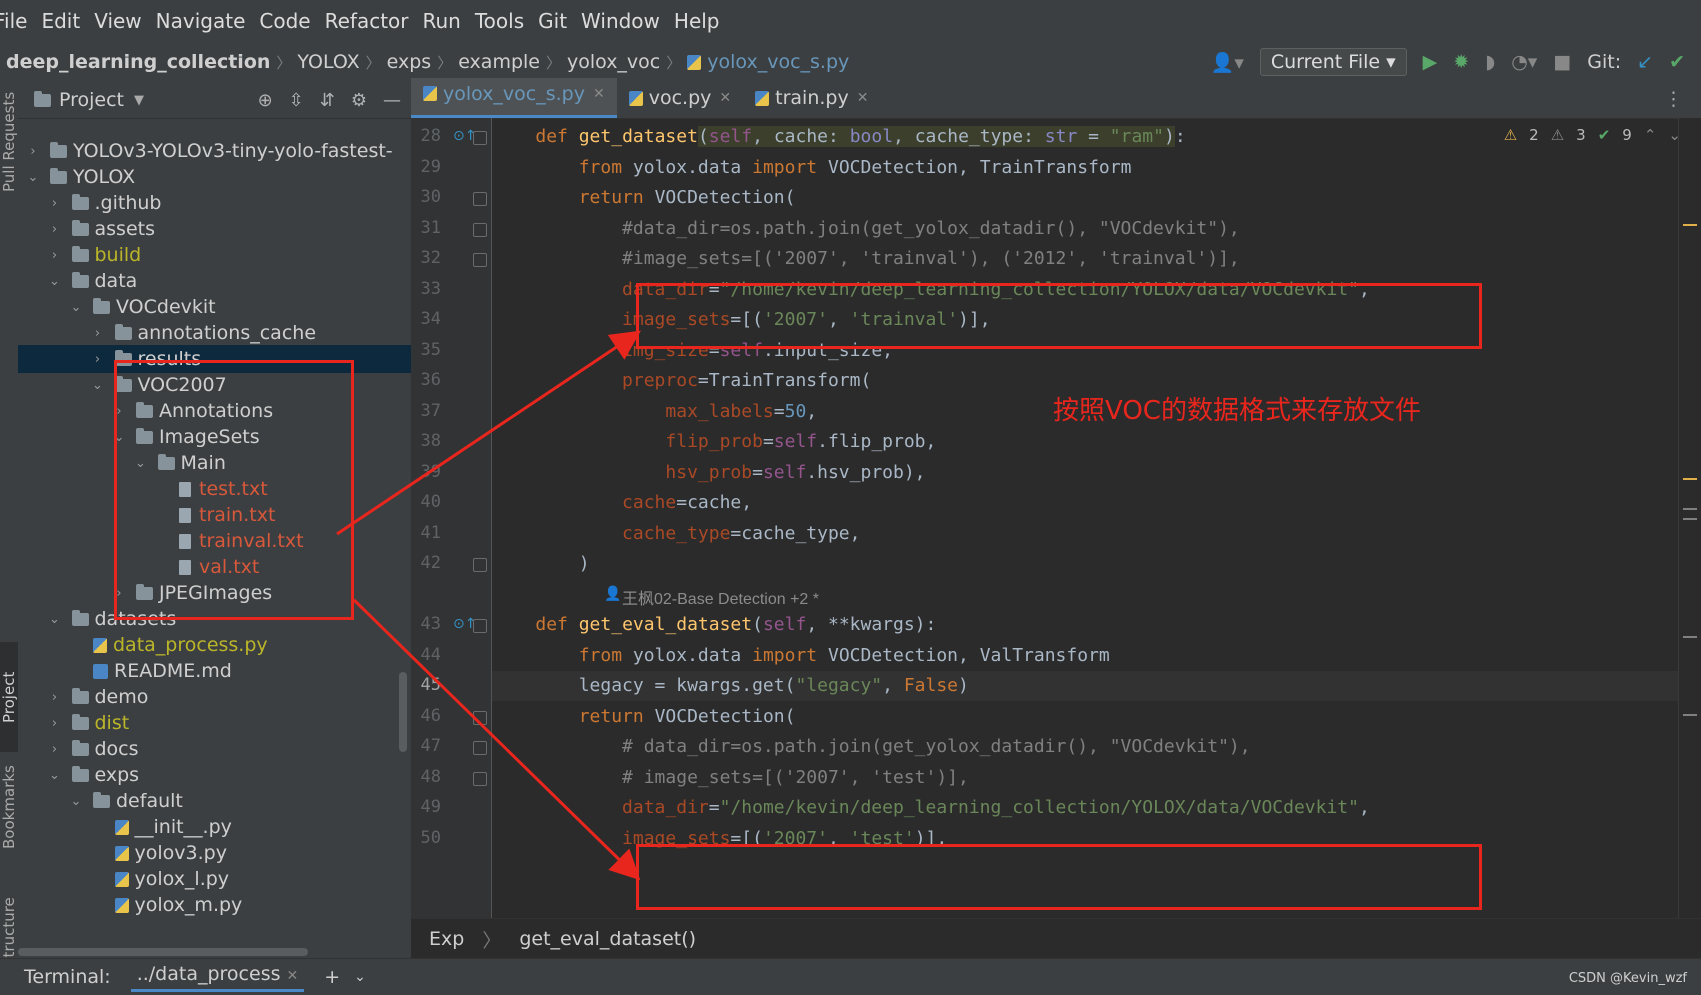 The height and width of the screenshot is (995, 1701). What do you see at coordinates (496, 739) in the screenshot?
I see `arrow-to-eval-data` at bounding box center [496, 739].